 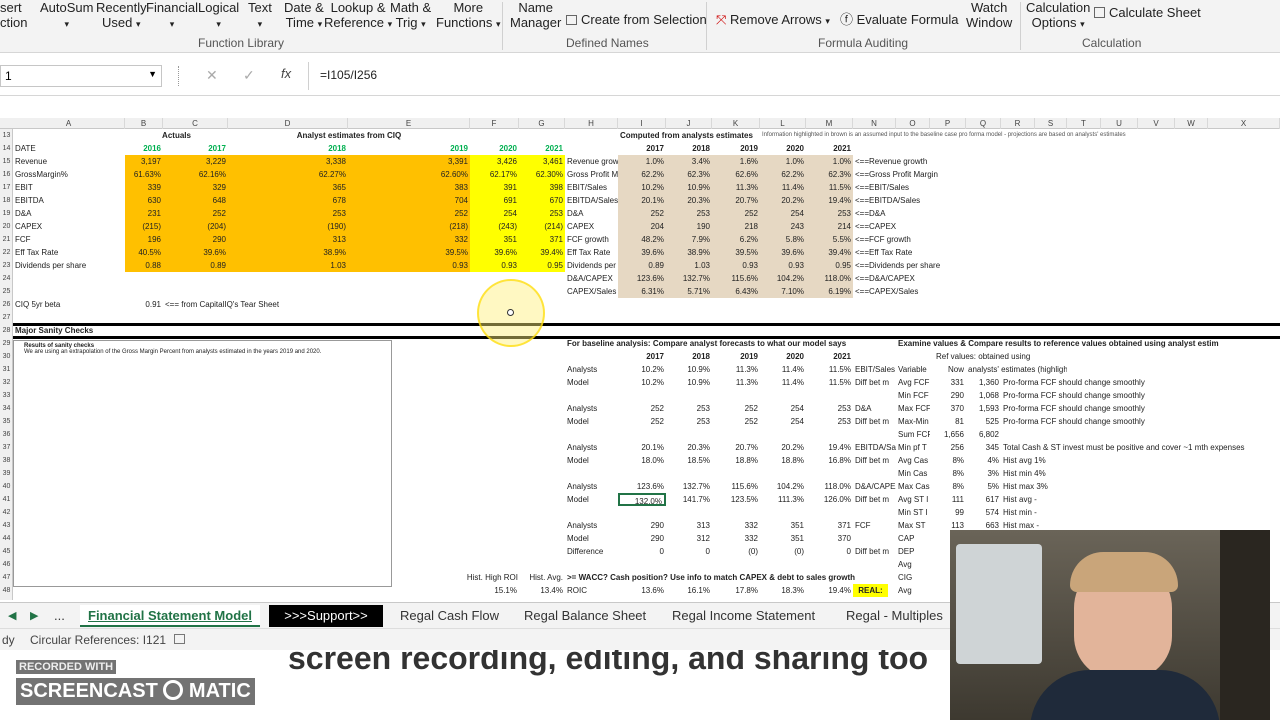 What do you see at coordinates (288, 226) in the screenshot?
I see `value-cell: (190)` at bounding box center [288, 226].